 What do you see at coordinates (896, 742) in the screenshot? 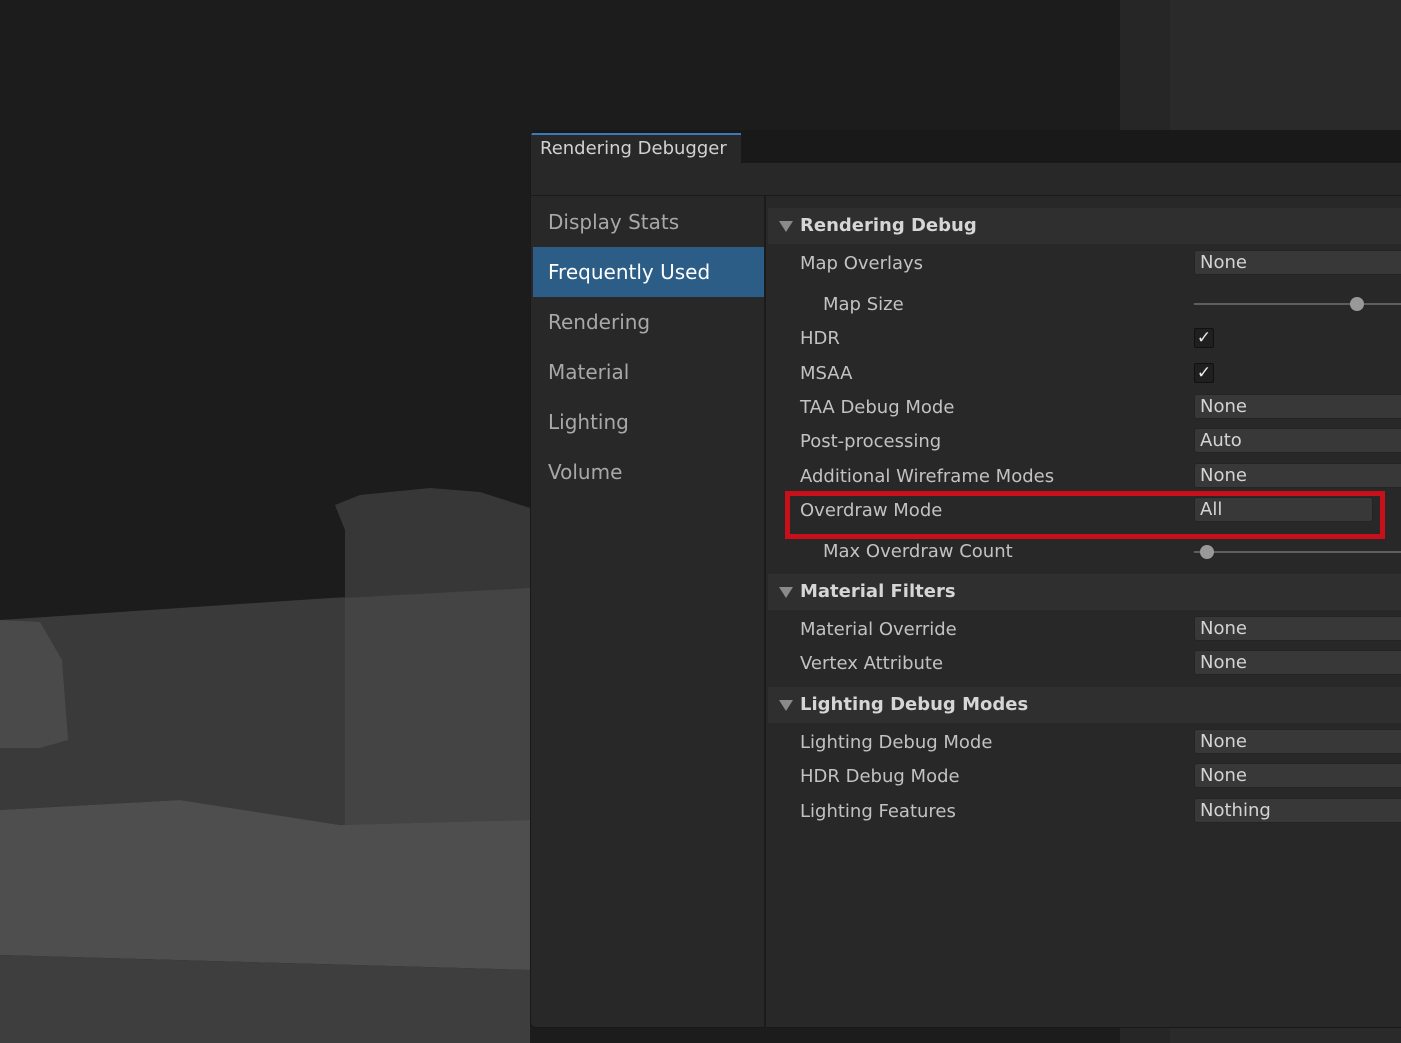
I see `lighting-debug-mode-label: Lighting Debug Mode` at bounding box center [896, 742].